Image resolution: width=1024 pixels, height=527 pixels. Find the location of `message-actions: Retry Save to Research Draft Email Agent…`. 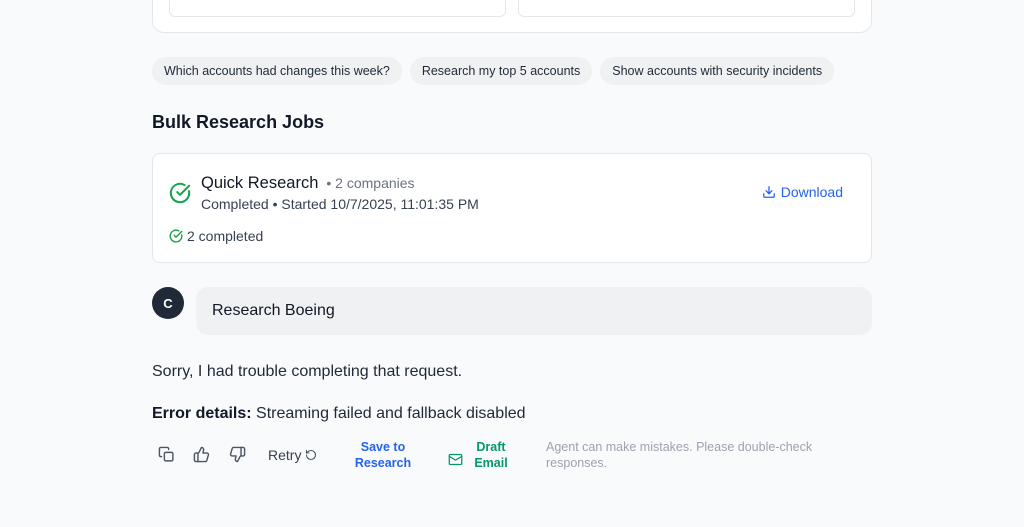

message-actions: Retry Save to Research Draft Email Agent… is located at coordinates (512, 455).